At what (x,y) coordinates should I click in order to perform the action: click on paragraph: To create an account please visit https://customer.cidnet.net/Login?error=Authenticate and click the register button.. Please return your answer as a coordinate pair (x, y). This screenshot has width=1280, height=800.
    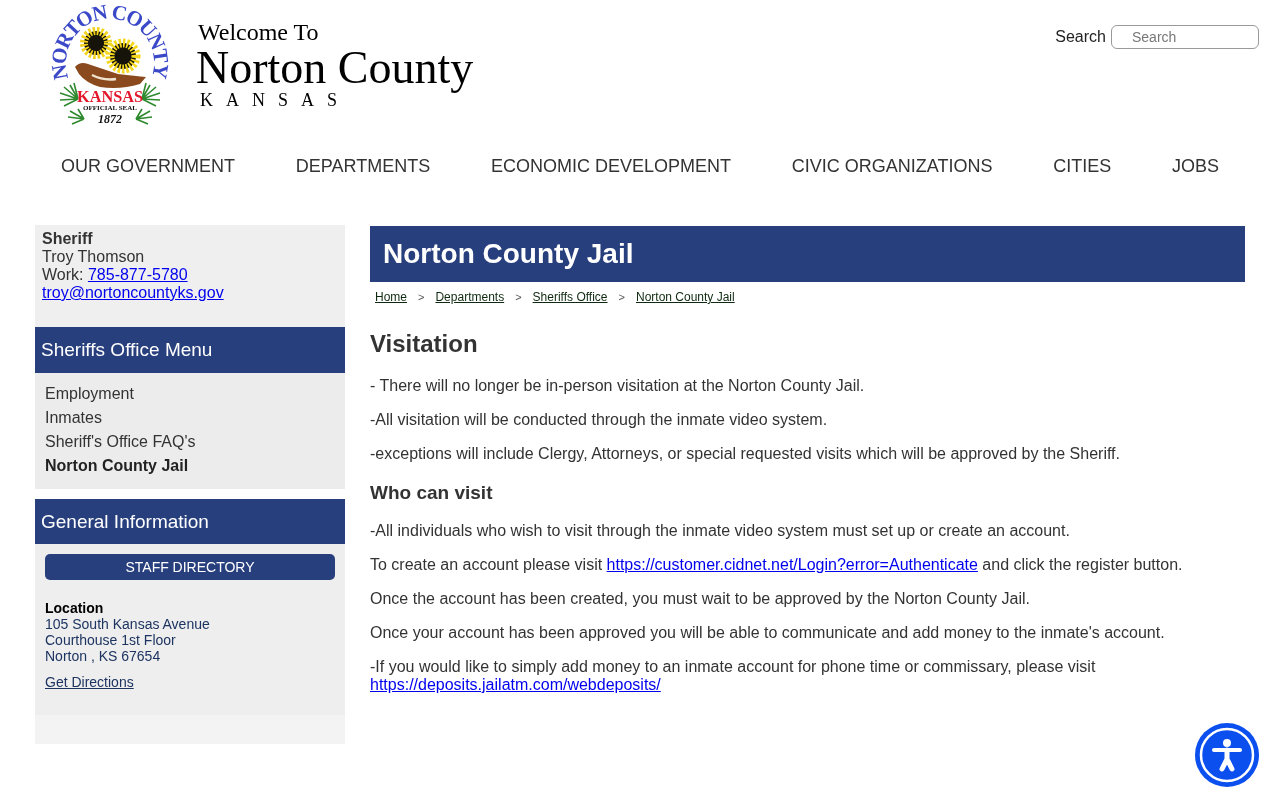
    Looking at the image, I should click on (776, 565).